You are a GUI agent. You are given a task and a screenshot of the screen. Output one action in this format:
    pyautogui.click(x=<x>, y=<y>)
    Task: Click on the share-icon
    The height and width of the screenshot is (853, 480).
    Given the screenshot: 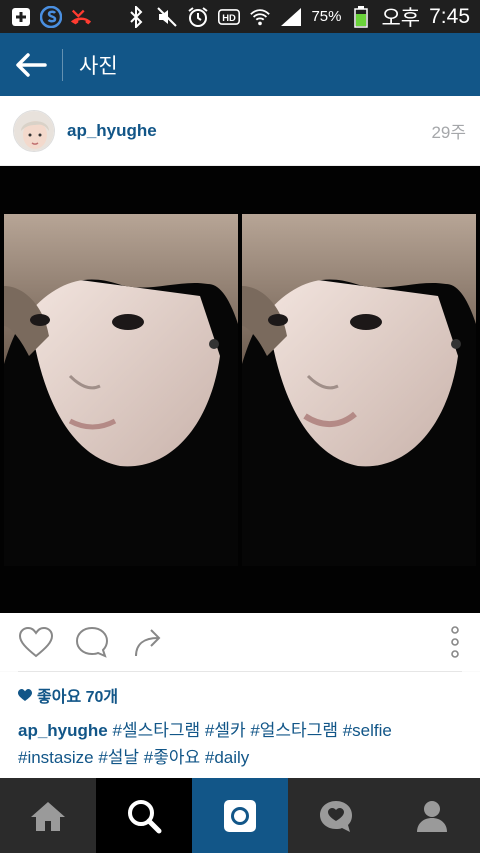 What is the action you would take?
    pyautogui.click(x=148, y=643)
    